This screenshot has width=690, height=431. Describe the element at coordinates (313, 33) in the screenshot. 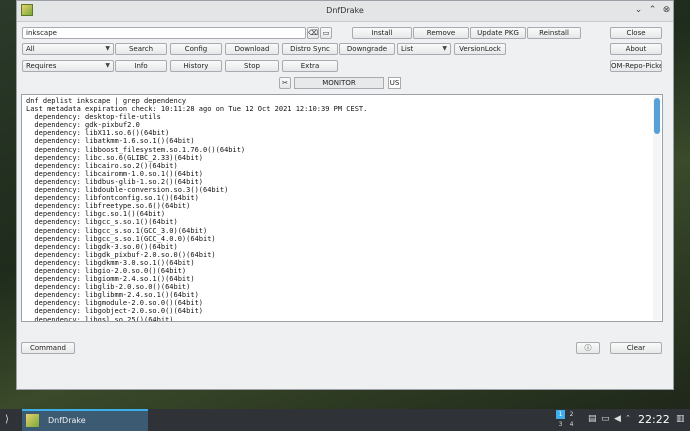

I see `clear-search-icon: ⌫` at that location.